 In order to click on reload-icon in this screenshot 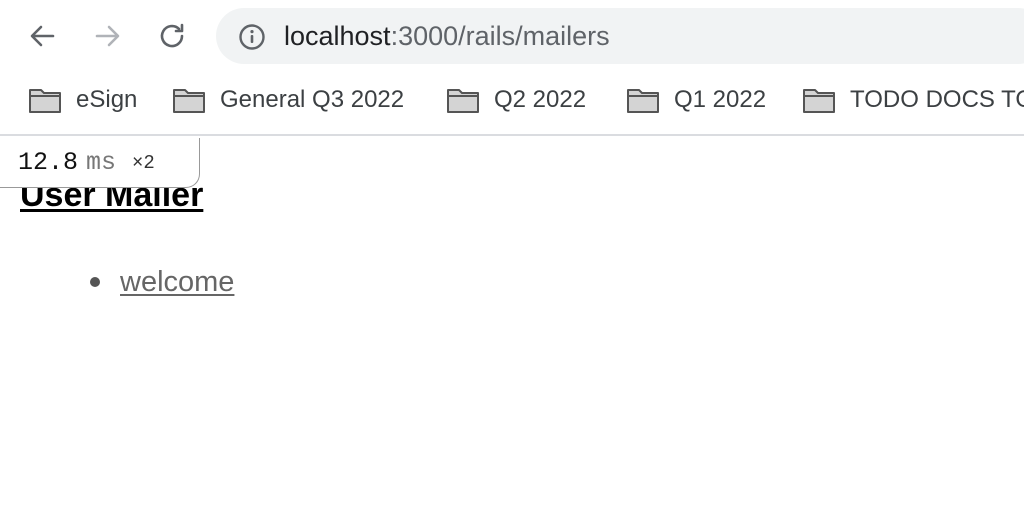, I will do `click(172, 35)`.